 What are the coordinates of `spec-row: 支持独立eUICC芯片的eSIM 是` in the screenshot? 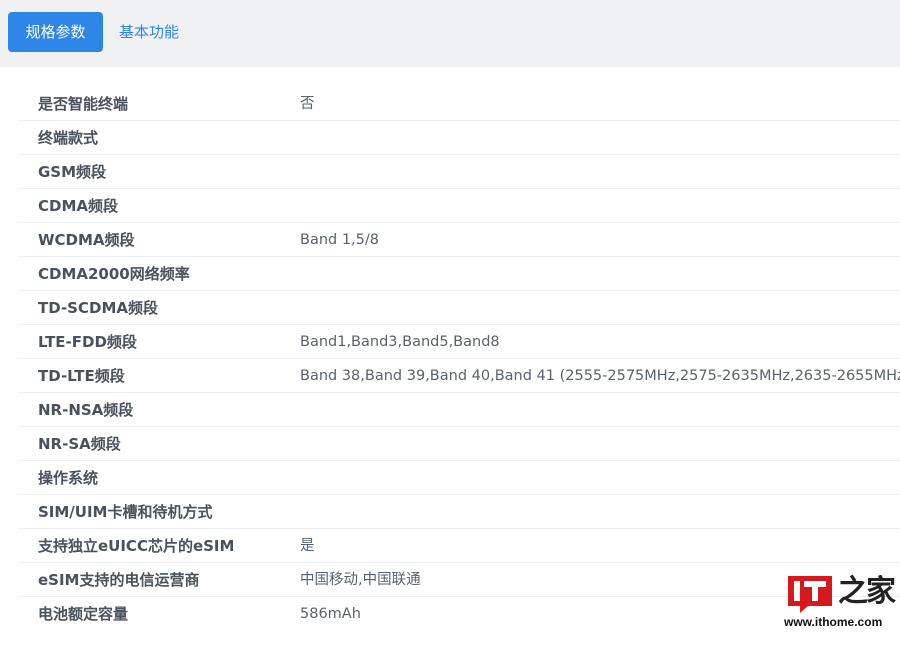 It's located at (459, 546).